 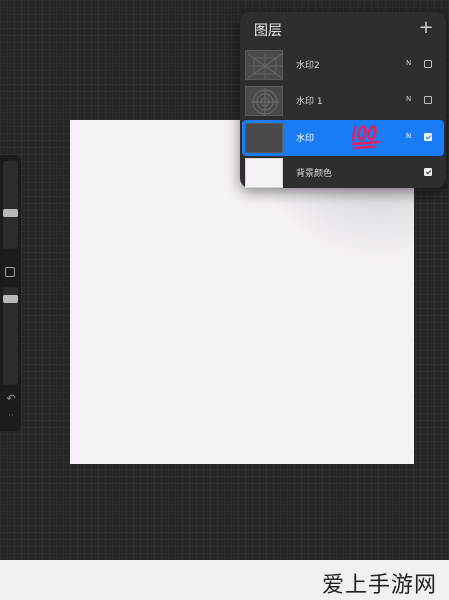 I want to click on undo-icon: ↶, so click(x=11, y=399).